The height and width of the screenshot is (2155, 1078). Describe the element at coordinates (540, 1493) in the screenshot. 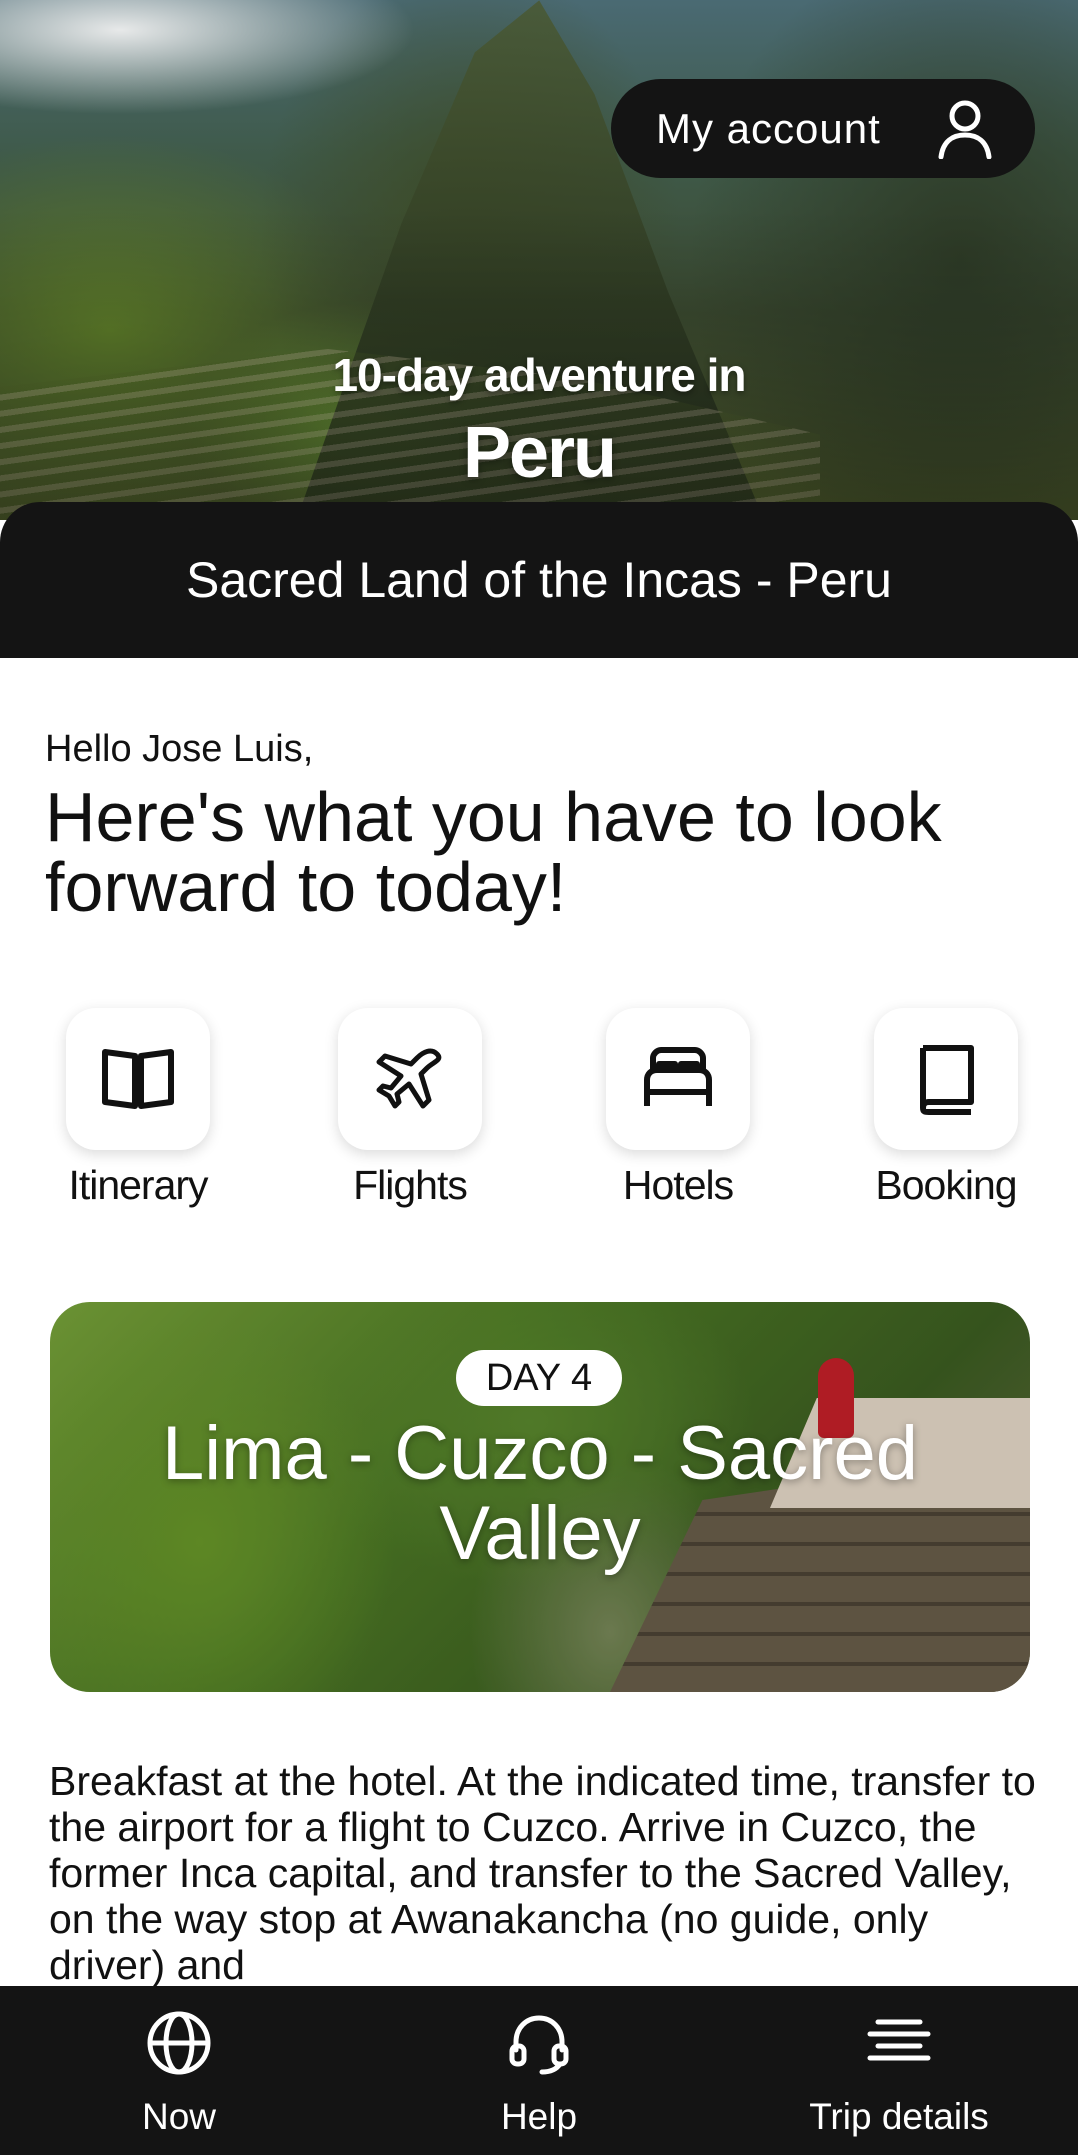

I see `day-title: Lima - Cuzco - Sacred Valley` at that location.